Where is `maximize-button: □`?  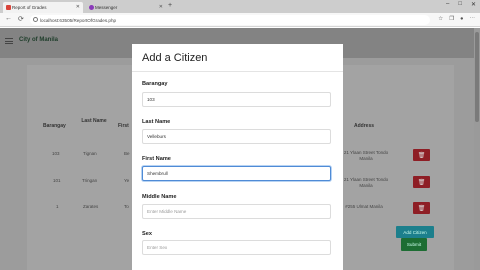 maximize-button: □ is located at coordinates (460, 4).